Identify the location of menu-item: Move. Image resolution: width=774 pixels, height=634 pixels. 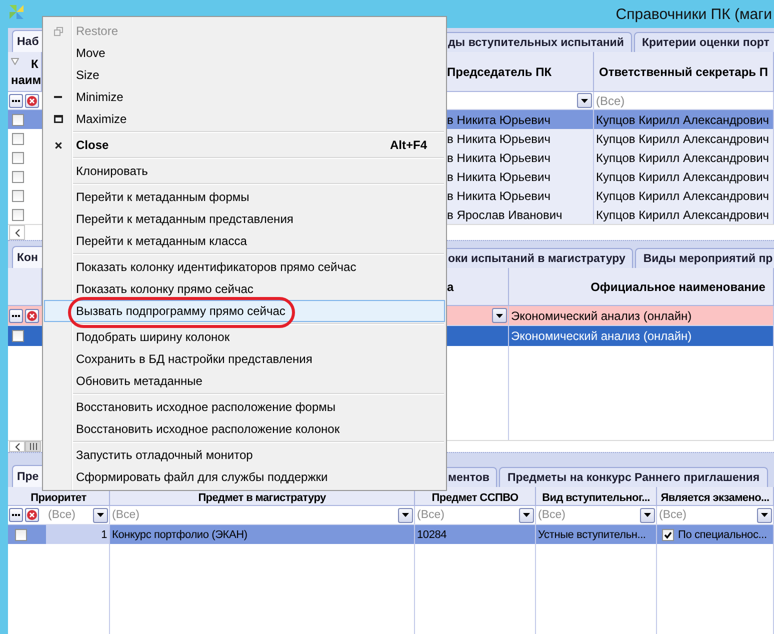
(244, 53).